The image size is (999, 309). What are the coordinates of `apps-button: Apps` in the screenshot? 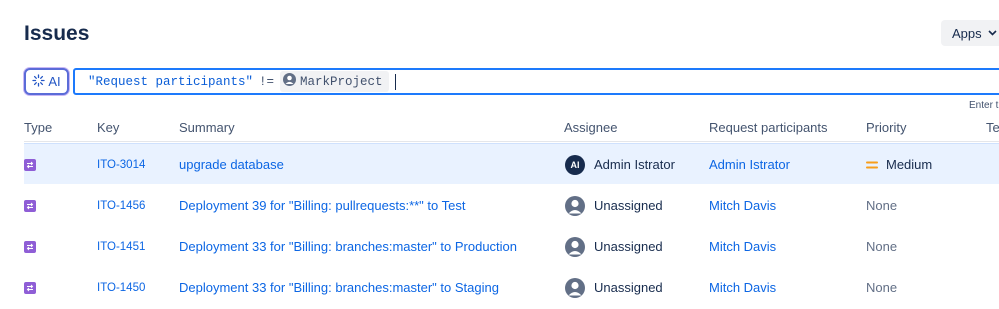 It's located at (970, 33).